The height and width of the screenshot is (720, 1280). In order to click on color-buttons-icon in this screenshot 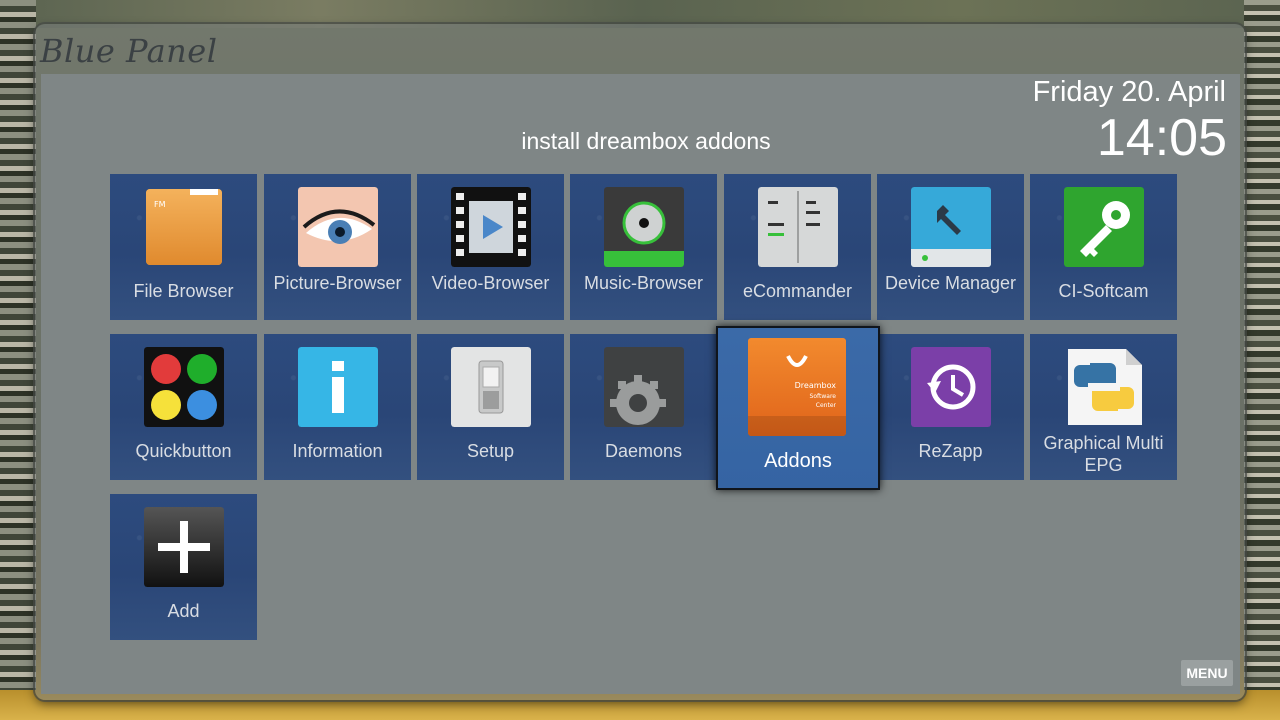, I will do `click(184, 387)`.